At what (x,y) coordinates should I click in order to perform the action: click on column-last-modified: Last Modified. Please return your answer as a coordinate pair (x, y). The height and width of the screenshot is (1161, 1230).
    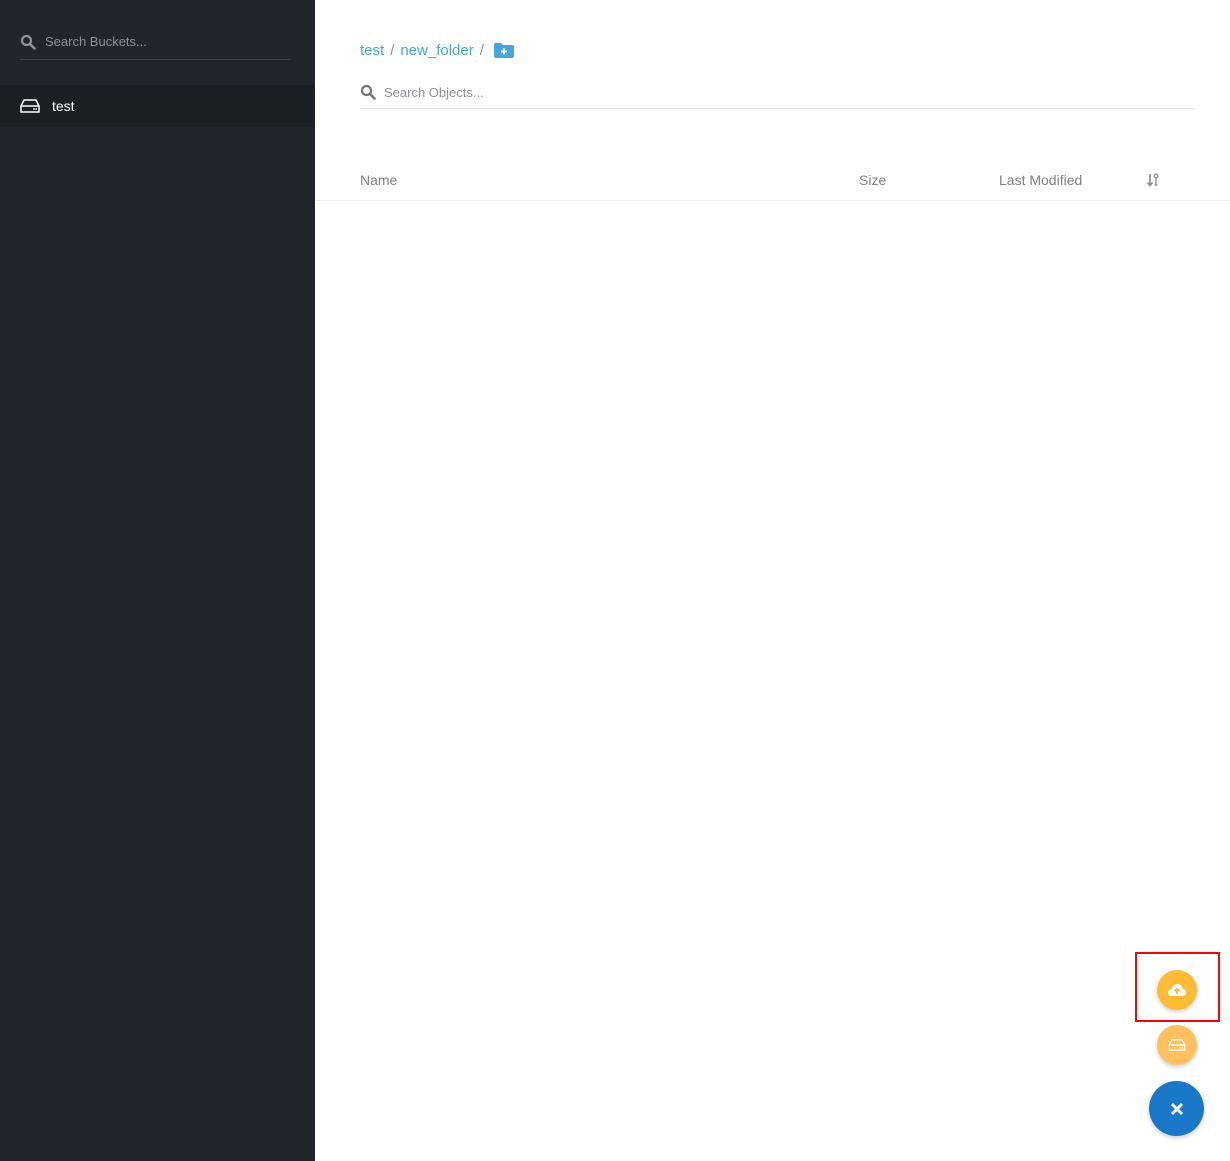
    Looking at the image, I should click on (1040, 180).